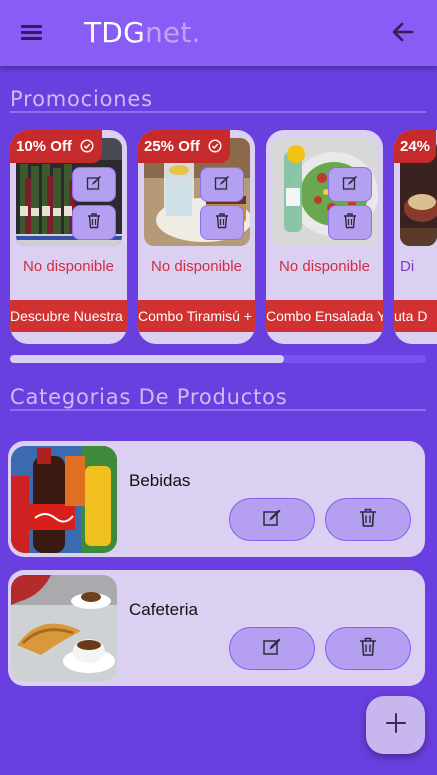  I want to click on discount-label: 10% Off, so click(44, 146).